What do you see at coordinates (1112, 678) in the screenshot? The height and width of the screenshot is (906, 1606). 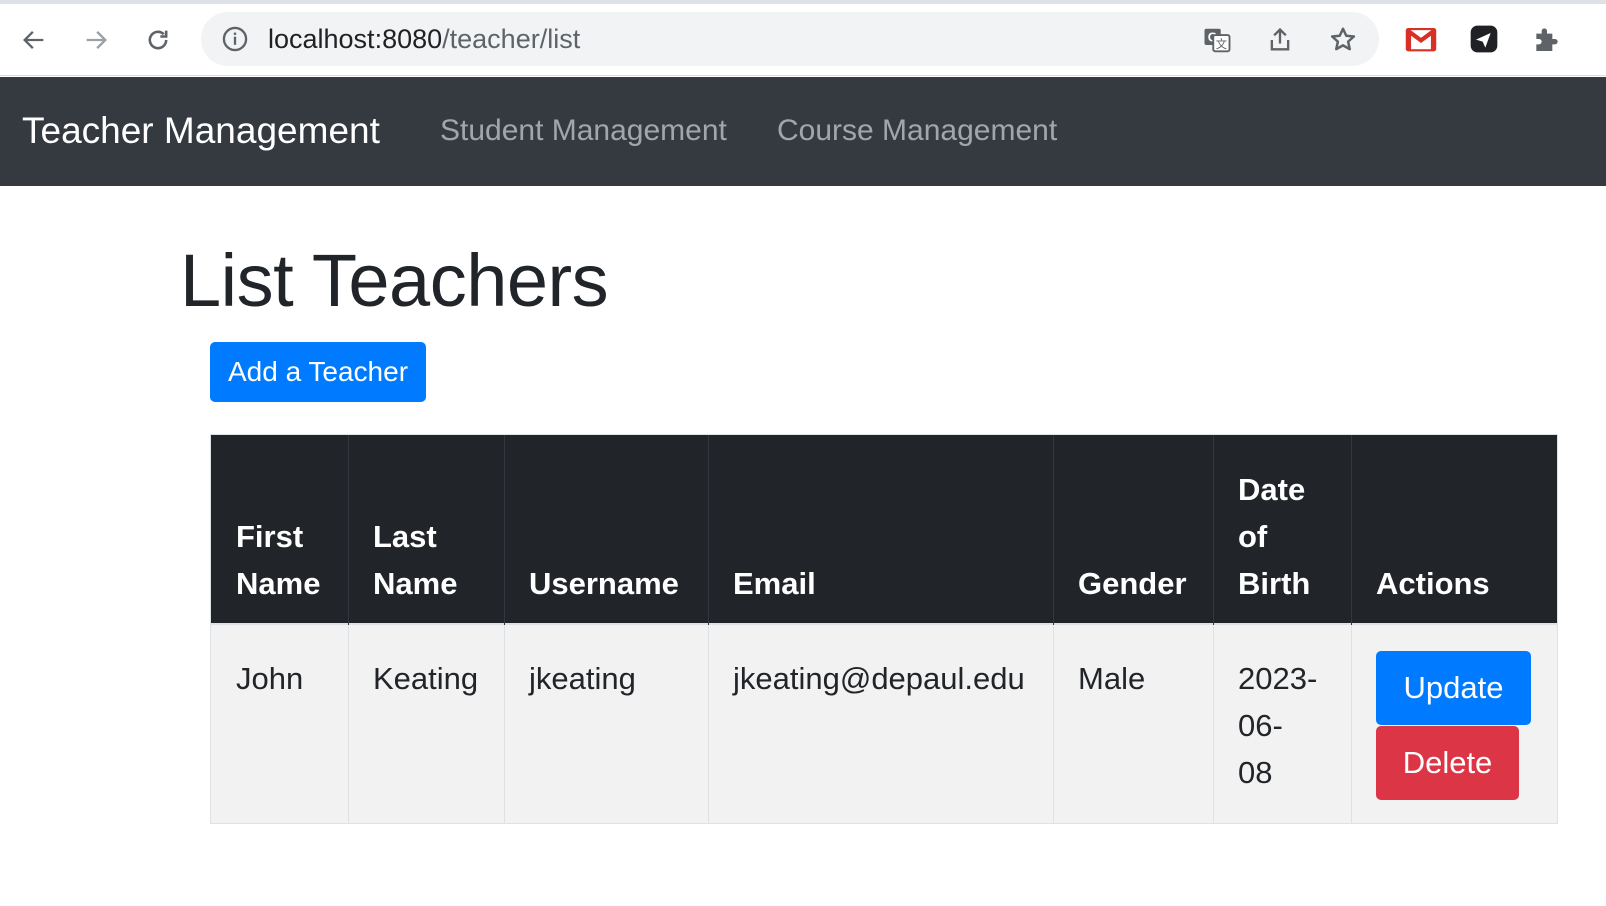 I see `cell-gender: Male` at bounding box center [1112, 678].